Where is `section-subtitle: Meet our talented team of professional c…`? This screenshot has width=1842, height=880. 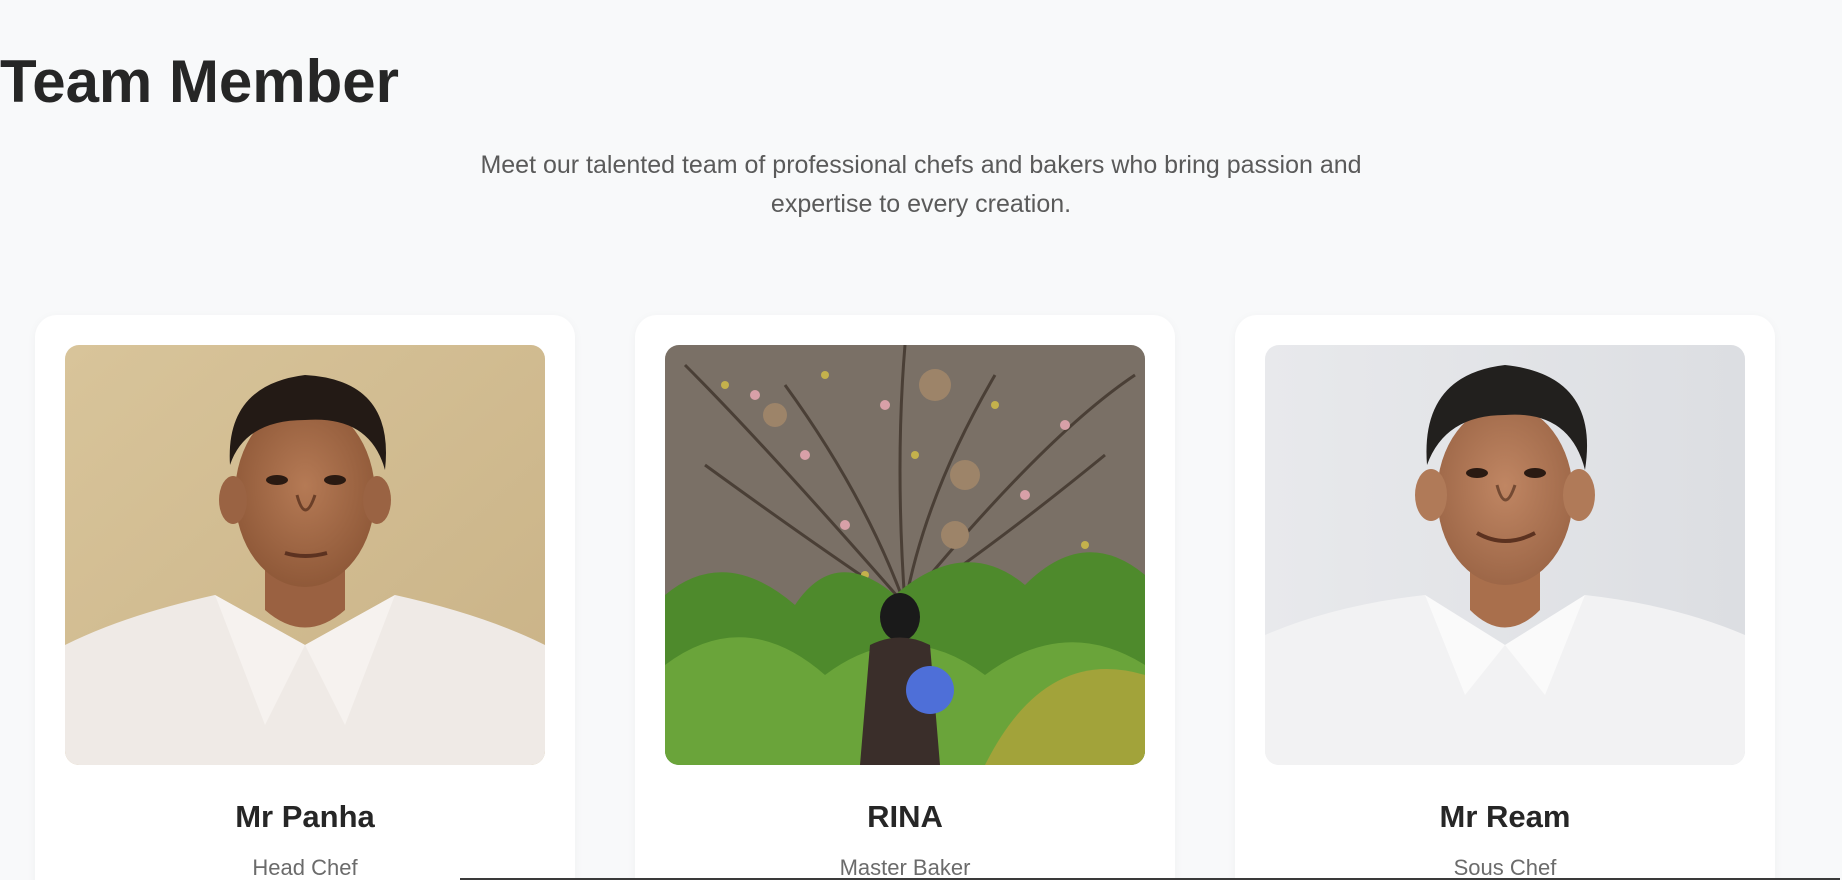 section-subtitle: Meet our talented team of professional c… is located at coordinates (921, 184).